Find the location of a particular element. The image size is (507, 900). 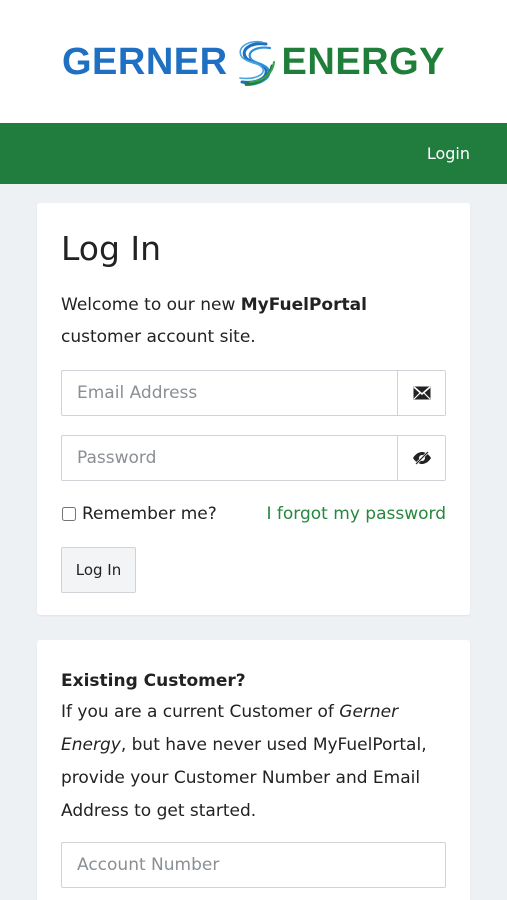

top-navbar: Login is located at coordinates (253, 153).